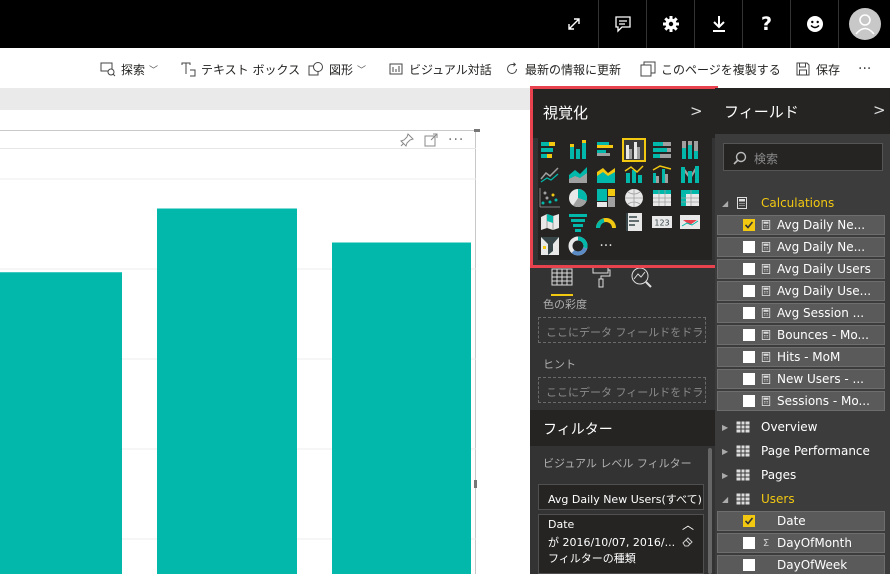 This screenshot has width=890, height=574. Describe the element at coordinates (456, 140) in the screenshot. I see `more-options-icon: ···` at that location.